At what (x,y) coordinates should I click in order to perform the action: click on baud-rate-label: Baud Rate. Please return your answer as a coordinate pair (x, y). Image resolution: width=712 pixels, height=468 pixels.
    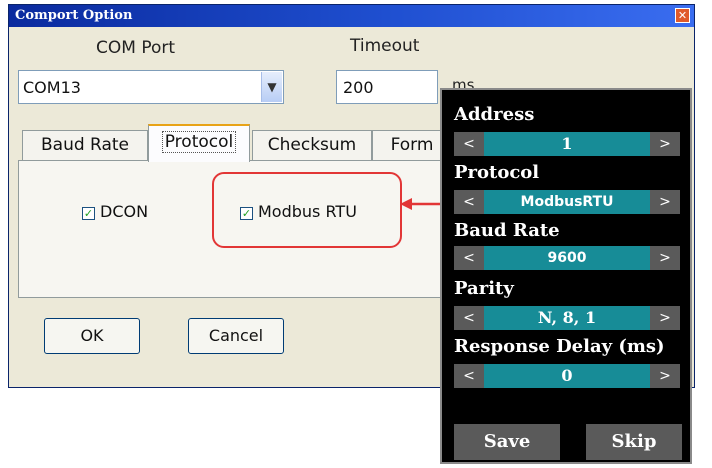
    Looking at the image, I should click on (507, 230).